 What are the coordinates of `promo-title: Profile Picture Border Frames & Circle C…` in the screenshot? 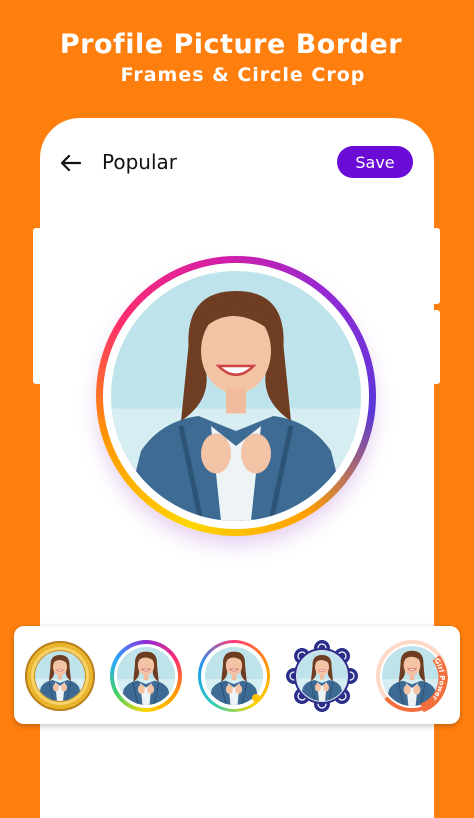 It's located at (237, 58).